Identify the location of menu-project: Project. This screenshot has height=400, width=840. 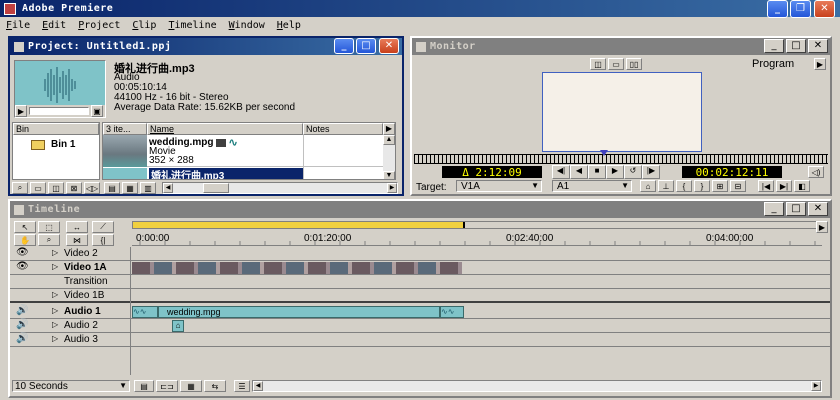
(99, 25).